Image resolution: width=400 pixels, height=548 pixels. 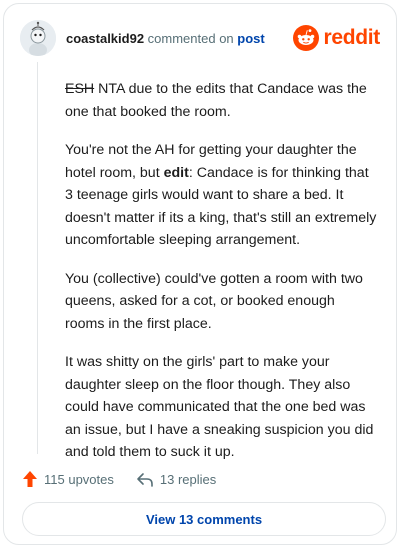 What do you see at coordinates (306, 38) in the screenshot?
I see `reddit-snoo-icon` at bounding box center [306, 38].